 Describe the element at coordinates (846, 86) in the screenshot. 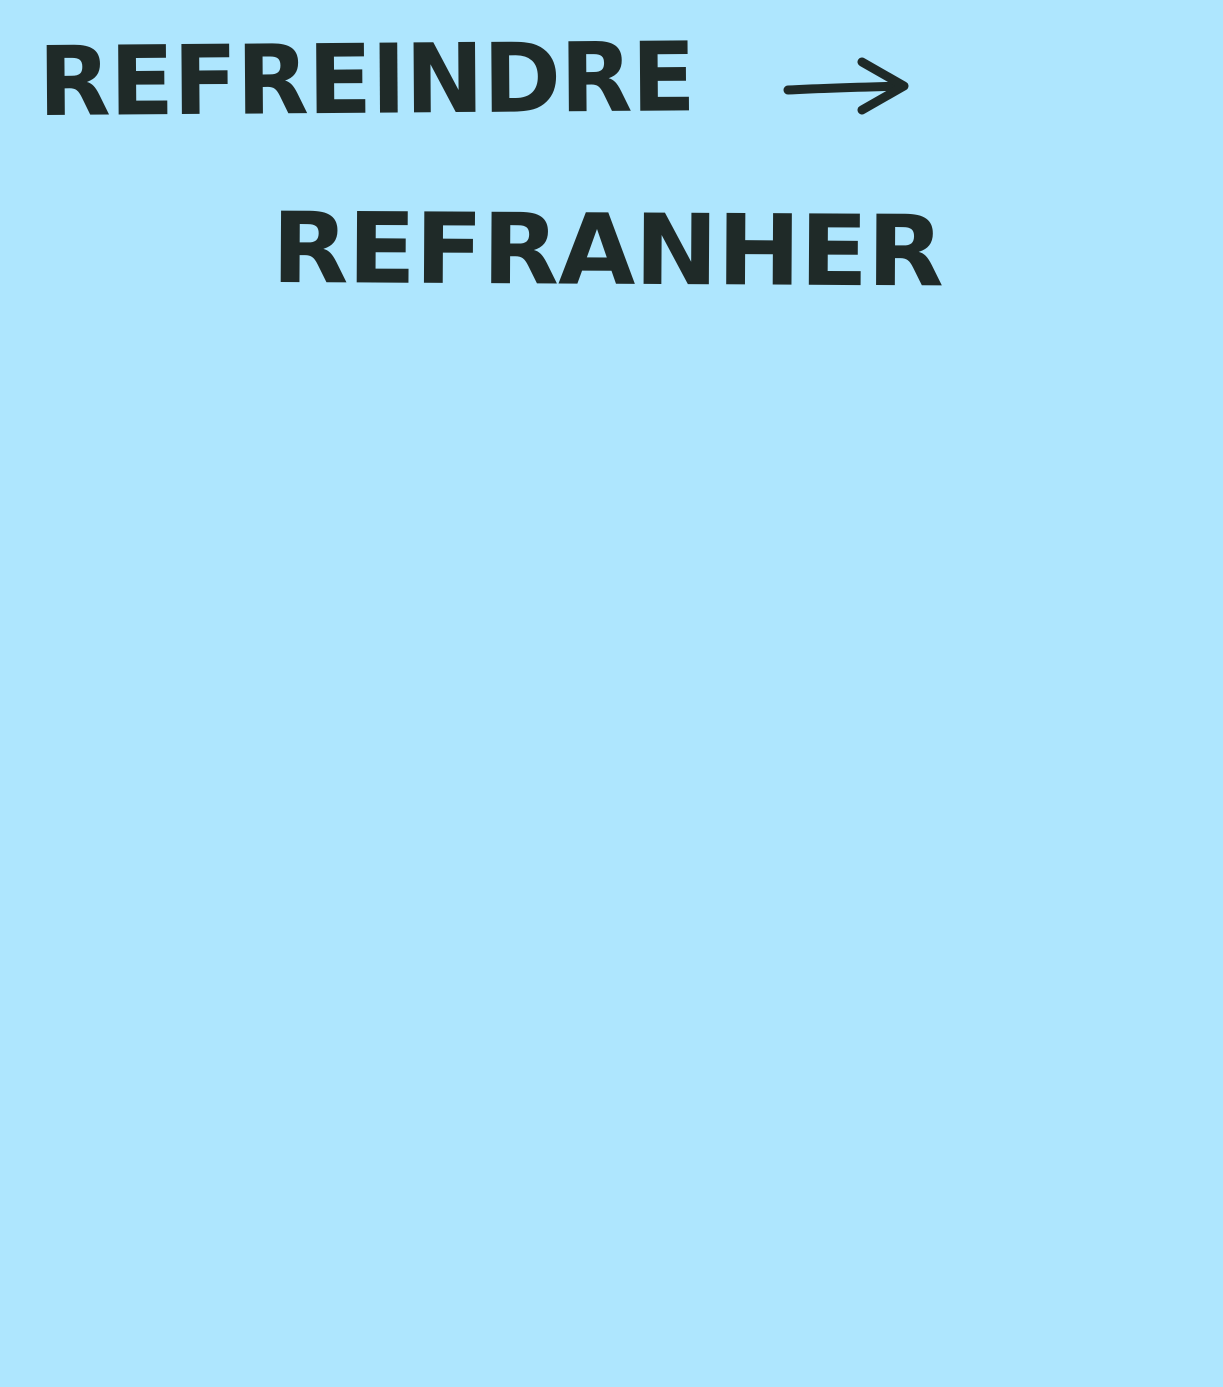

I see `right-arrow-icon` at that location.